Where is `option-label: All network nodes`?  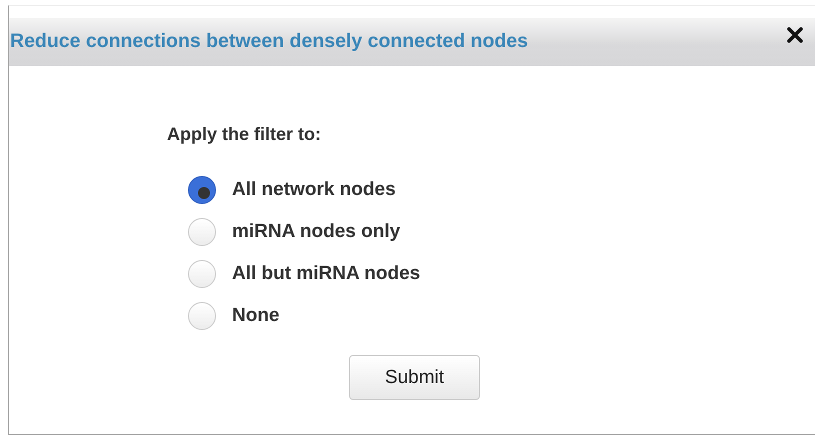 option-label: All network nodes is located at coordinates (314, 190).